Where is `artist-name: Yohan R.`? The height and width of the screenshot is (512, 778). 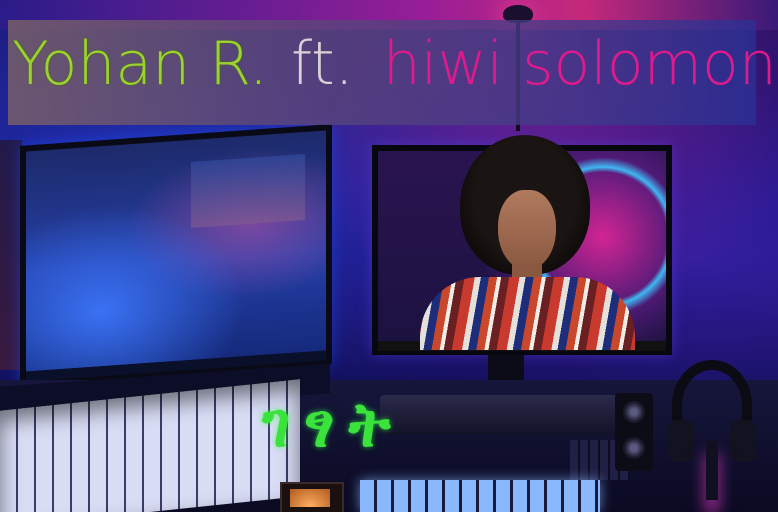 artist-name: Yohan R. is located at coordinates (140, 64).